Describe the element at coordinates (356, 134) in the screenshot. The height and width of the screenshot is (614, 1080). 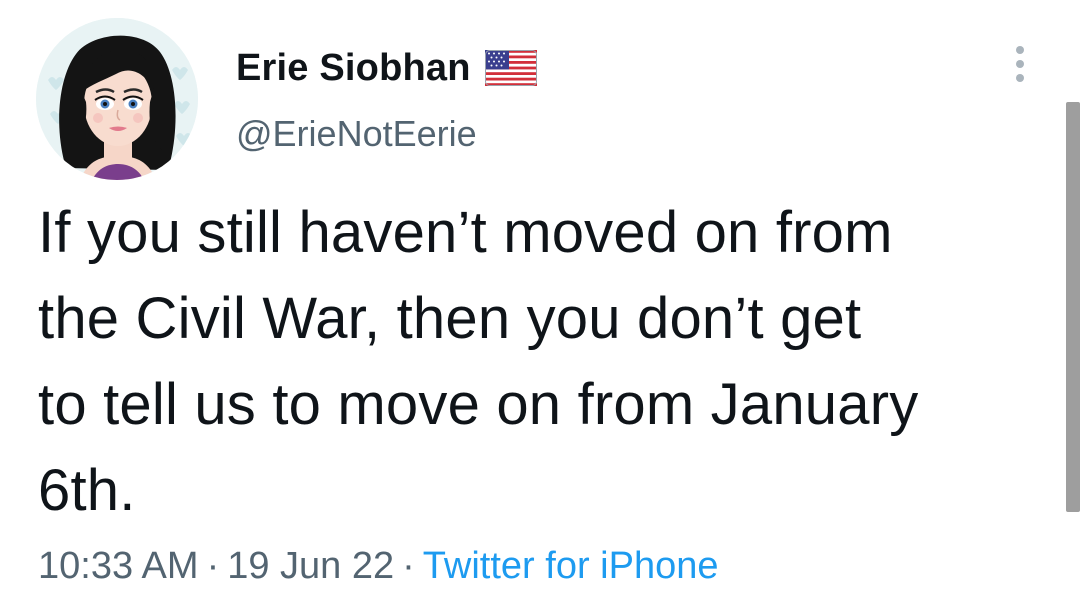
I see `author-handle: @ErieNotEerie` at that location.